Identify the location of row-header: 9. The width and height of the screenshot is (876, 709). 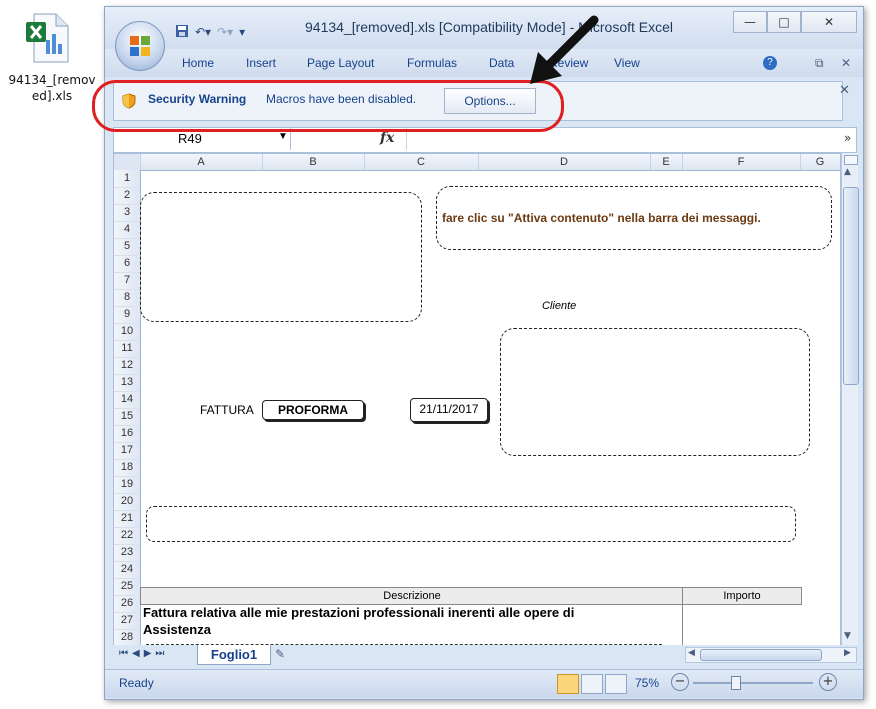
(127, 315).